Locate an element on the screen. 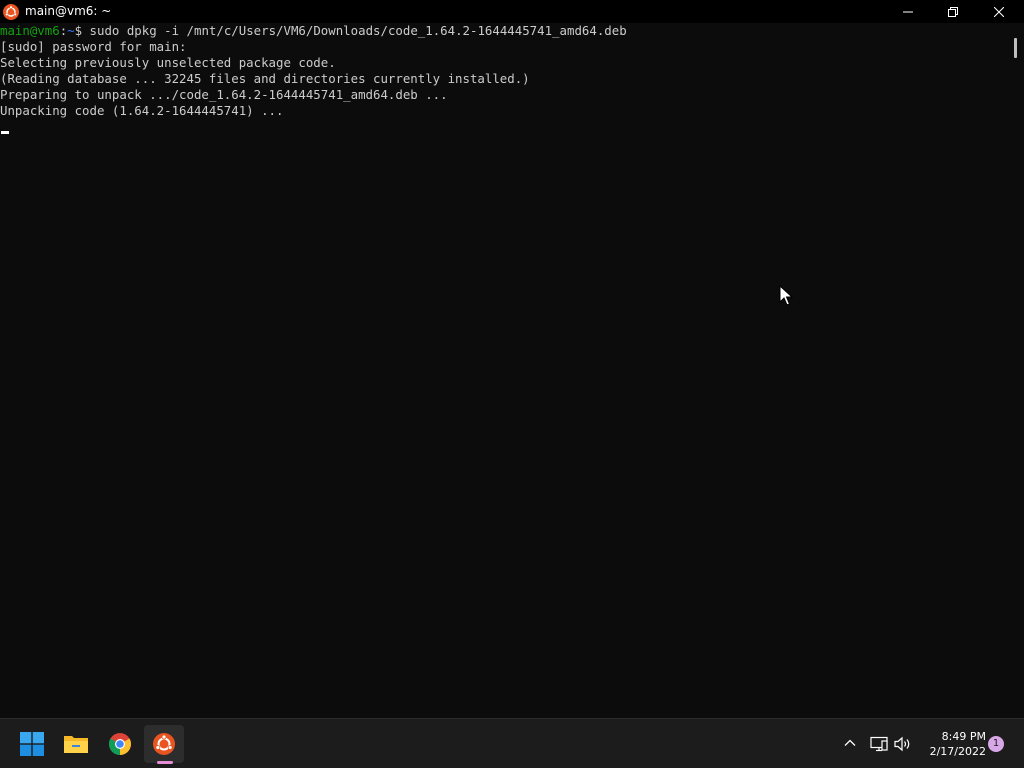  volume-icon is located at coordinates (902, 744).